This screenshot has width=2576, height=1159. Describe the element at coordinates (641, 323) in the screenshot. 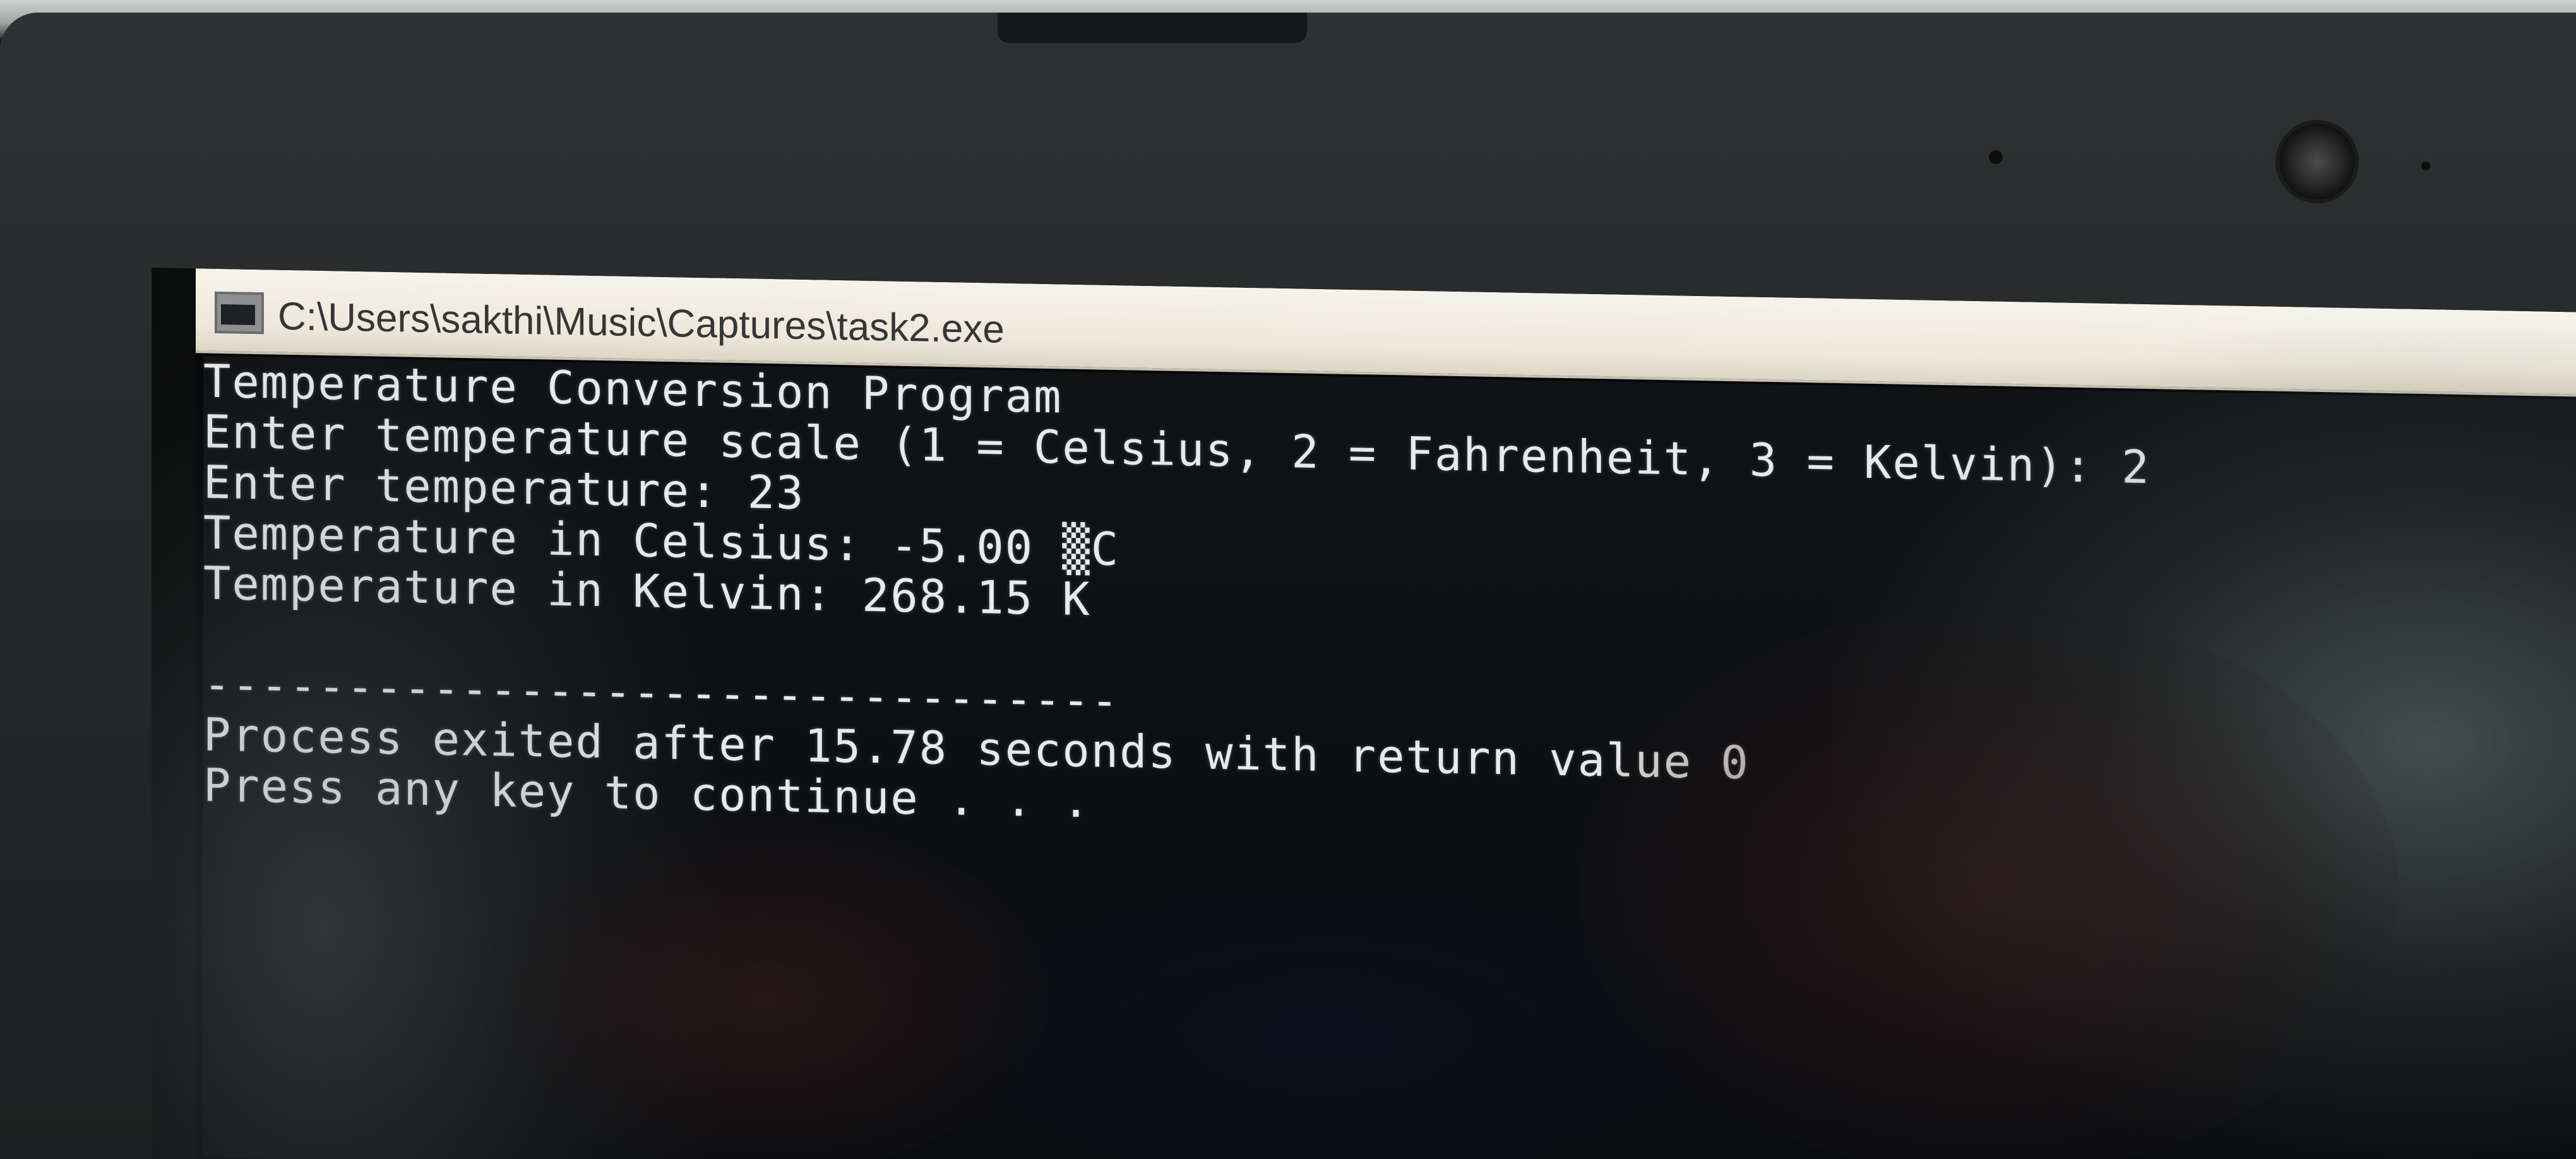

I see `window-title: C:\Users\sakthi\Music\Captures\task2.exe` at that location.